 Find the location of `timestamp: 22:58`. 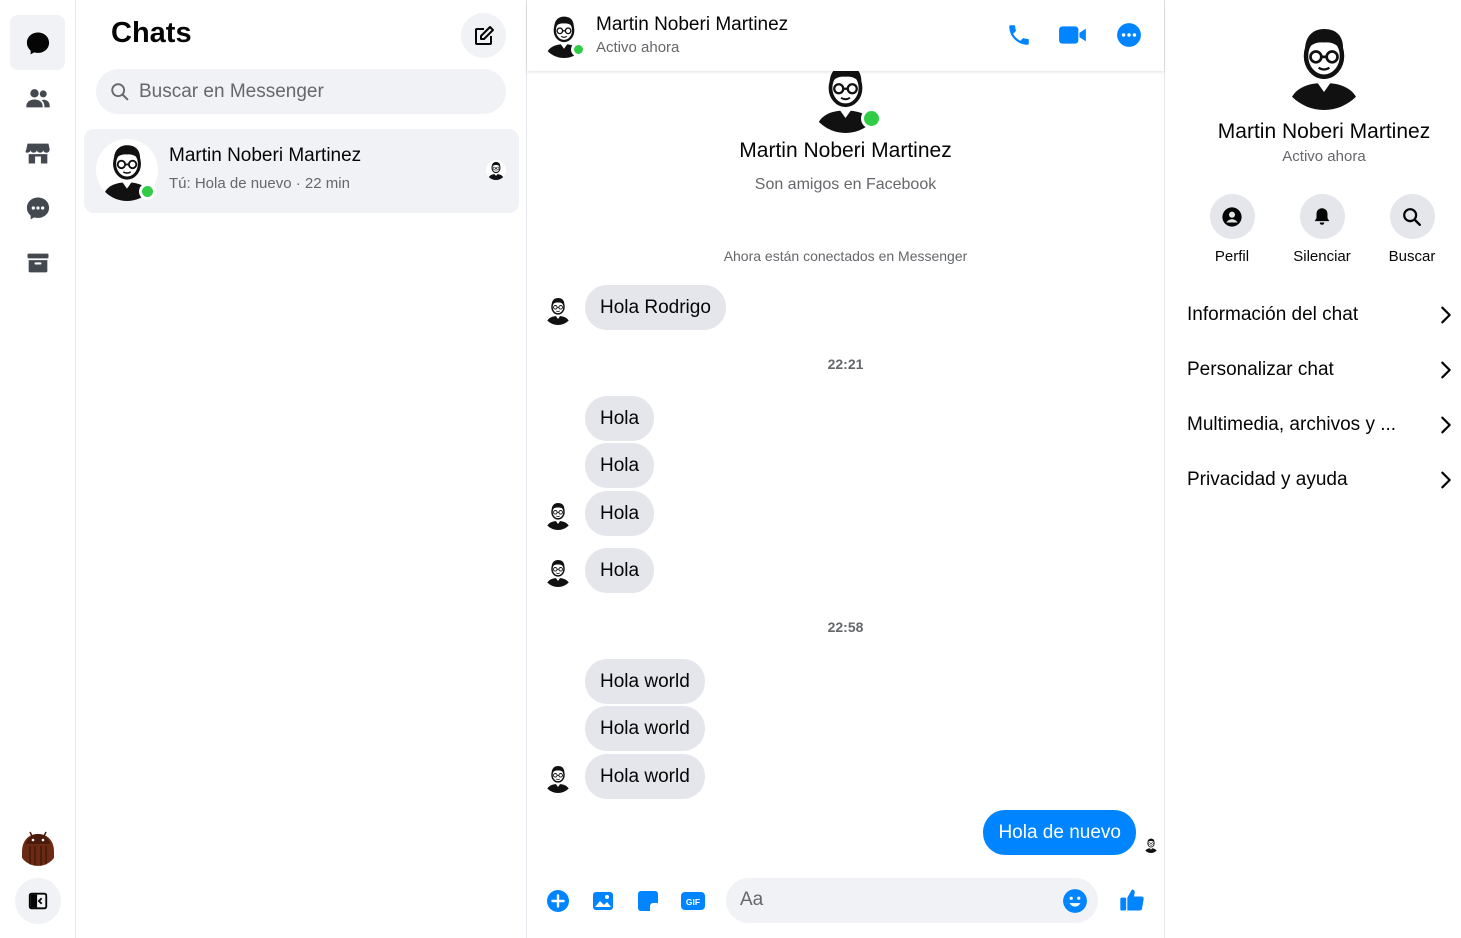

timestamp: 22:58 is located at coordinates (845, 627).